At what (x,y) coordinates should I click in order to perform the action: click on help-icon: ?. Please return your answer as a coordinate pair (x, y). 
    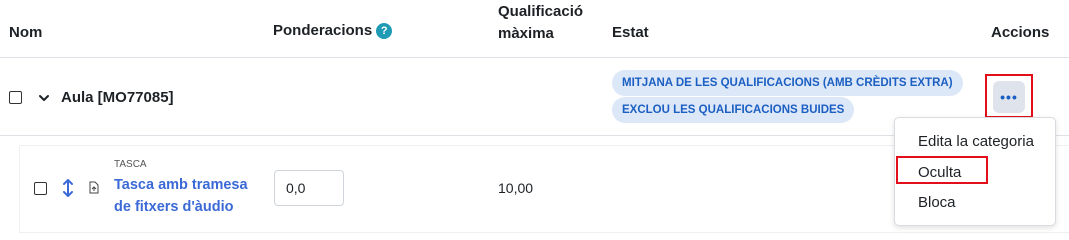
    Looking at the image, I should click on (384, 31).